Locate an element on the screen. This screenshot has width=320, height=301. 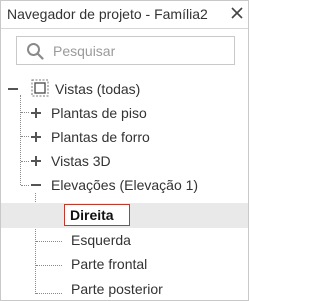
title-bar: Navegador de projeto - Família2 is located at coordinates (124, 15).